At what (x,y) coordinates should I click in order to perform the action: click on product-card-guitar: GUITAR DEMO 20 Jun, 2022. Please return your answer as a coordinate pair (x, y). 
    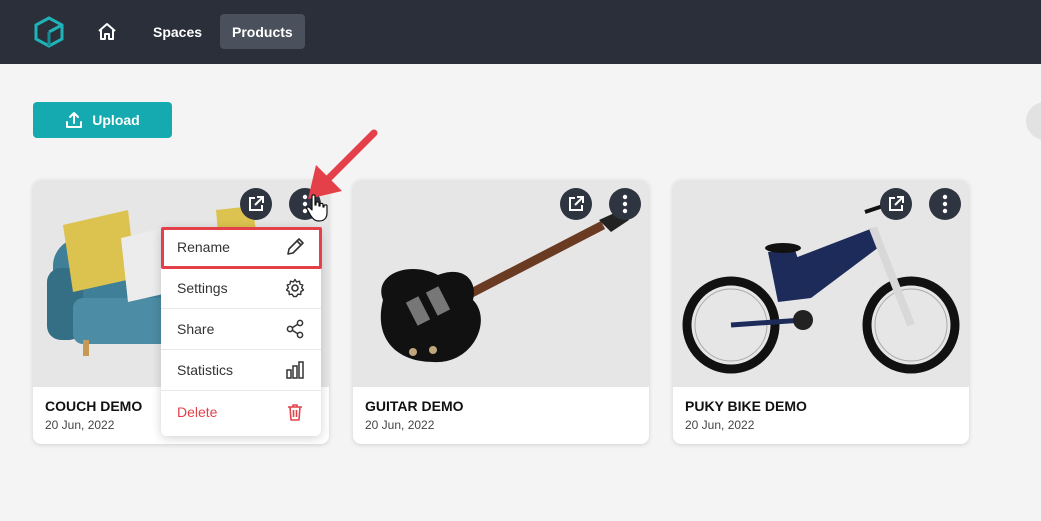
    Looking at the image, I should click on (501, 312).